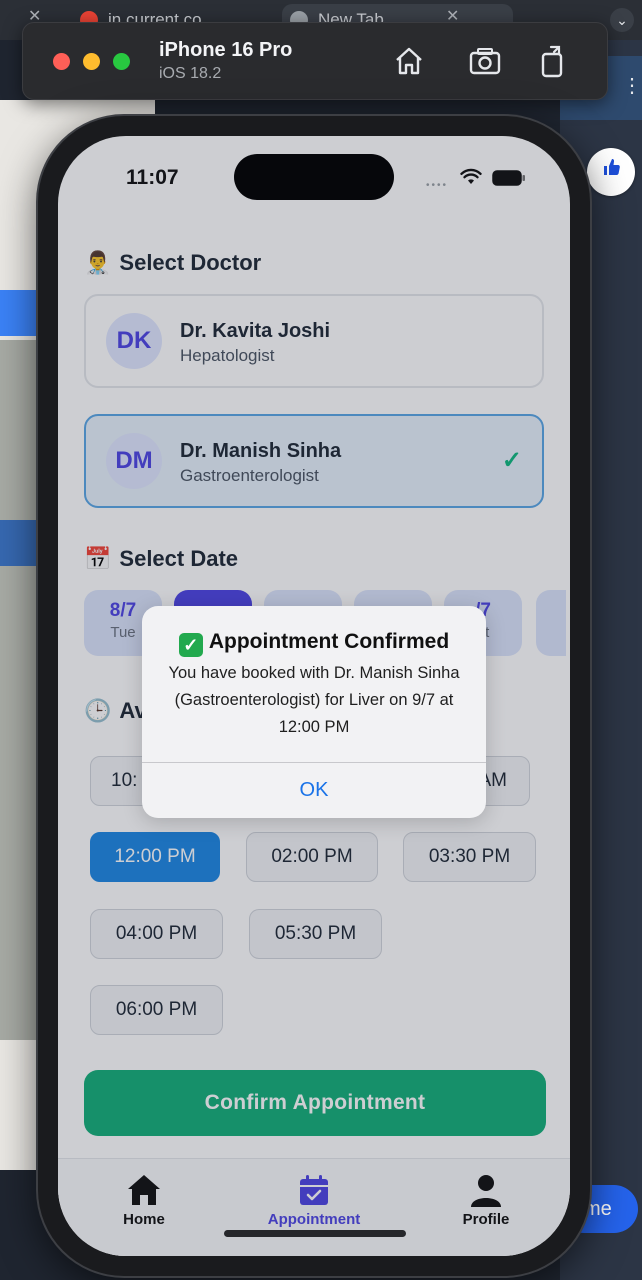 The image size is (642, 1280). Describe the element at coordinates (314, 790) in the screenshot. I see `alert-ok-button: OK` at that location.